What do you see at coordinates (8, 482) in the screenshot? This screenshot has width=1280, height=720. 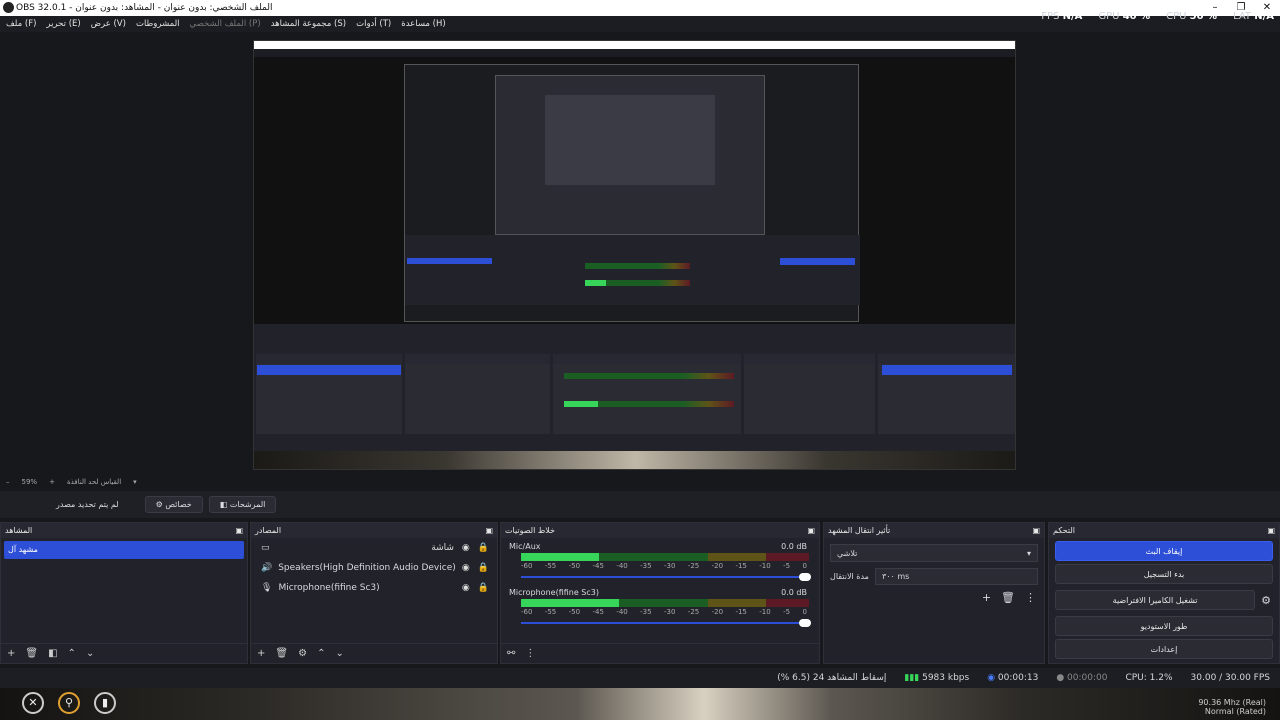 I see `zoom-out-icon: –` at bounding box center [8, 482].